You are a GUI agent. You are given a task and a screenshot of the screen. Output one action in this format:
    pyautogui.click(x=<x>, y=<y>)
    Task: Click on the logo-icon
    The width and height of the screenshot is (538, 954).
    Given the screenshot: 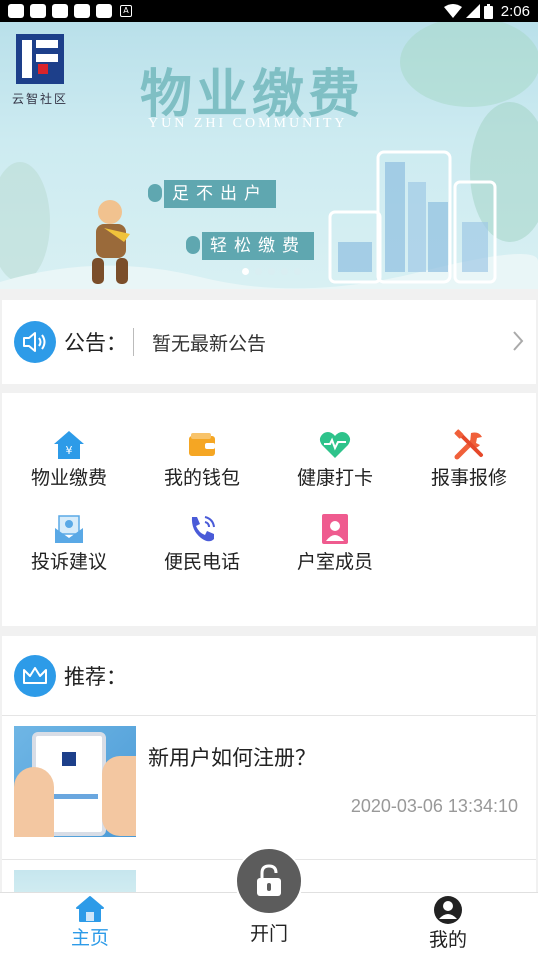 What is the action you would take?
    pyautogui.click(x=69, y=759)
    